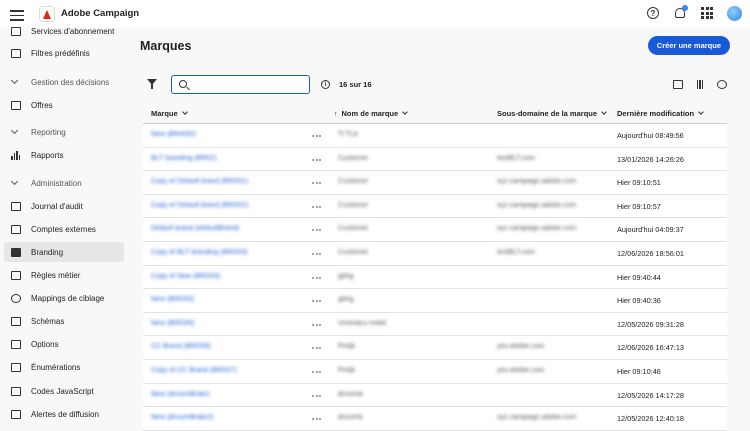 The width and height of the screenshot is (750, 431). What do you see at coordinates (64, 105) in the screenshot?
I see `sidebar-item-offers: Offres` at bounding box center [64, 105].